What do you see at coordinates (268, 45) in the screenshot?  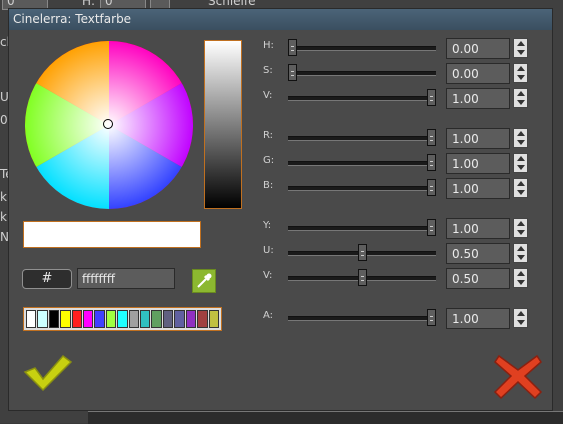 I see `slider-label: H:` at bounding box center [268, 45].